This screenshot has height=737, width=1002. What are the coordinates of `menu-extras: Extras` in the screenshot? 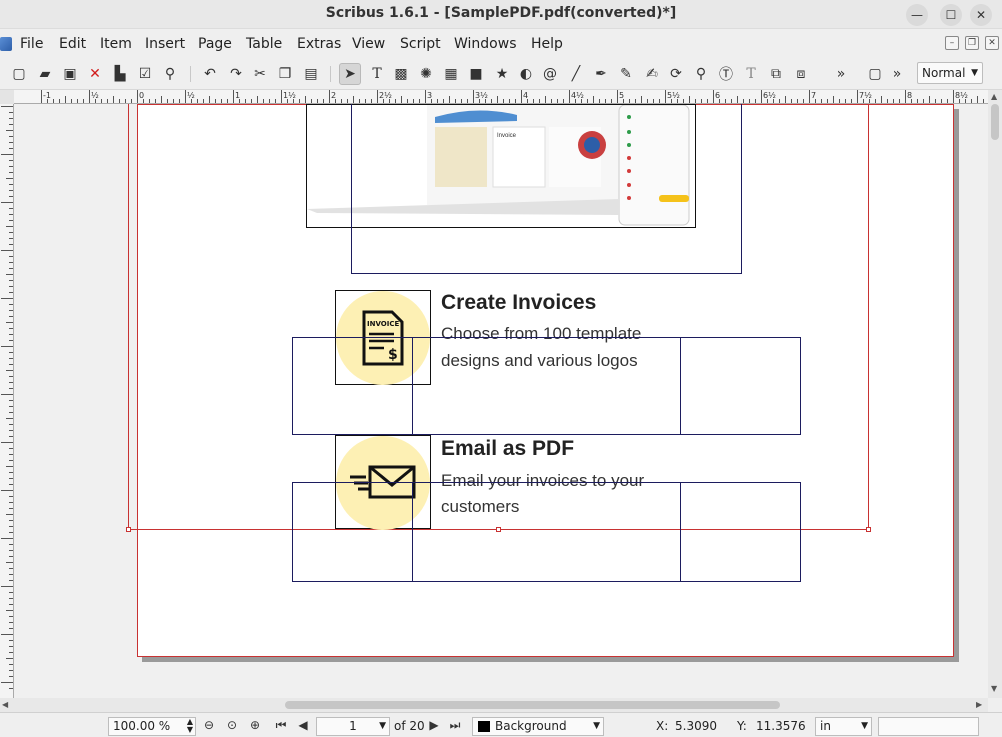 It's located at (319, 44).